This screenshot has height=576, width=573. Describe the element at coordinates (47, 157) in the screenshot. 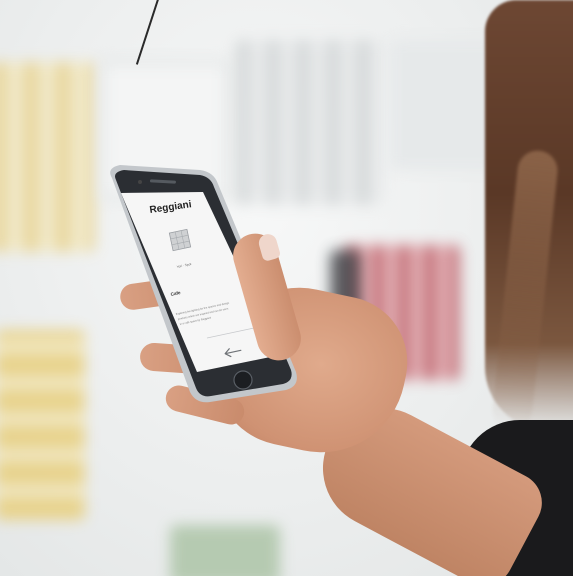

I see `background-fixture-yellow` at that location.